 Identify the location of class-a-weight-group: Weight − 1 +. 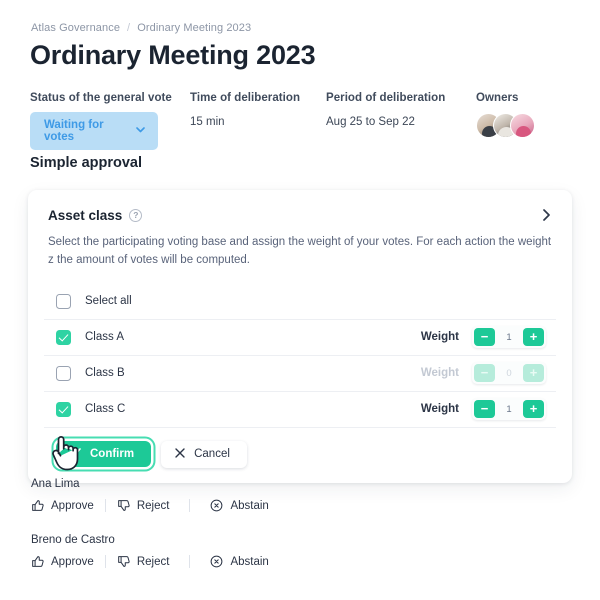
(483, 337).